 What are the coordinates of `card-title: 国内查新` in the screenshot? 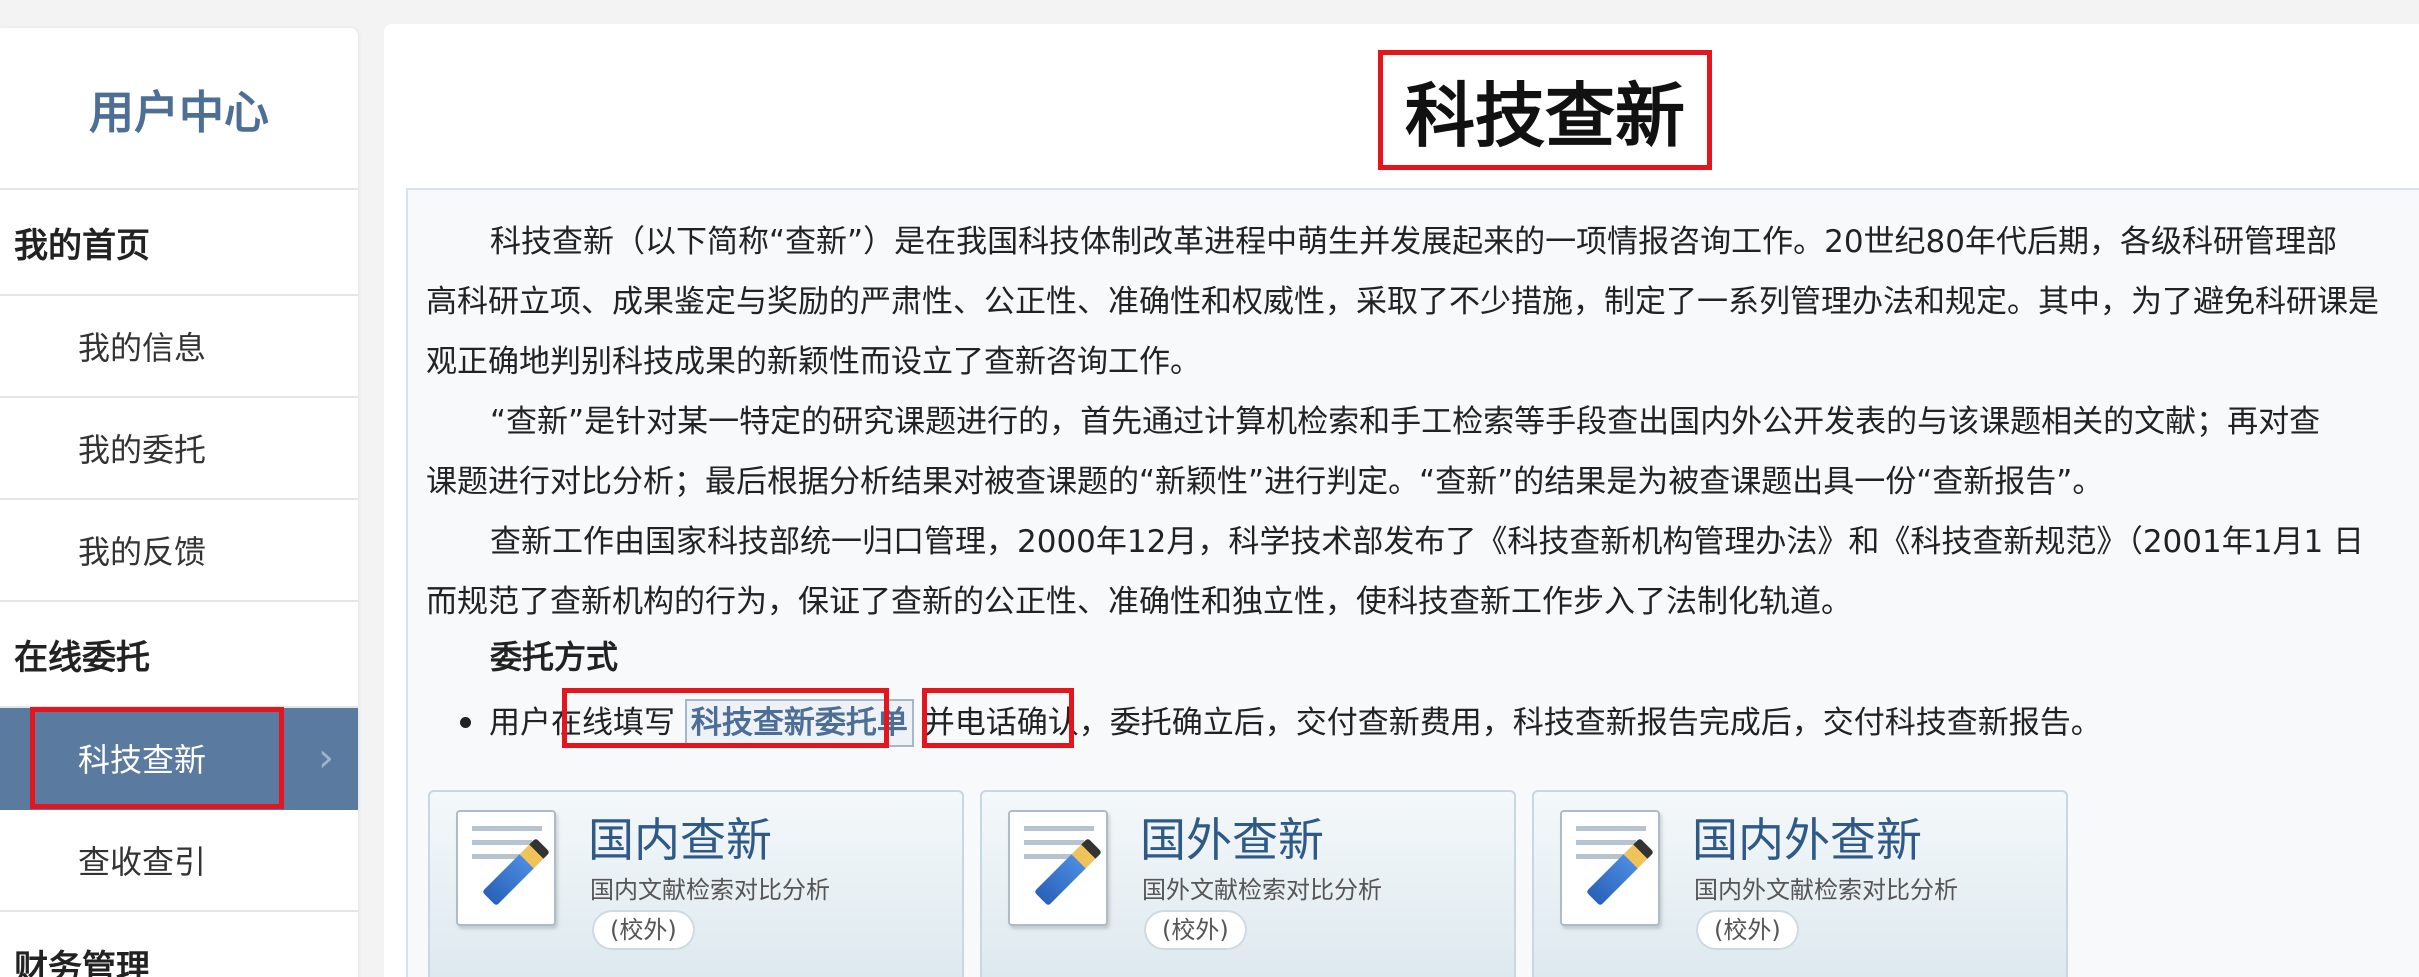 It's located at (680, 840).